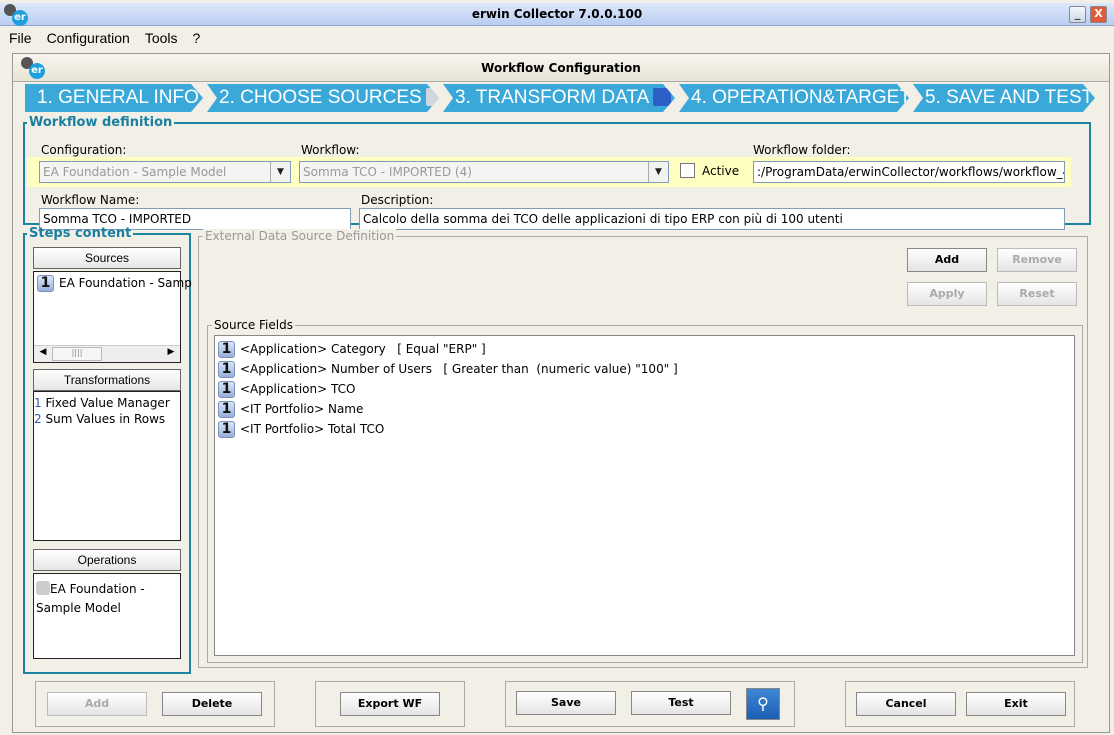 Image resolution: width=1114 pixels, height=735 pixels. Describe the element at coordinates (681, 703) in the screenshot. I see `test-button: Test` at that location.